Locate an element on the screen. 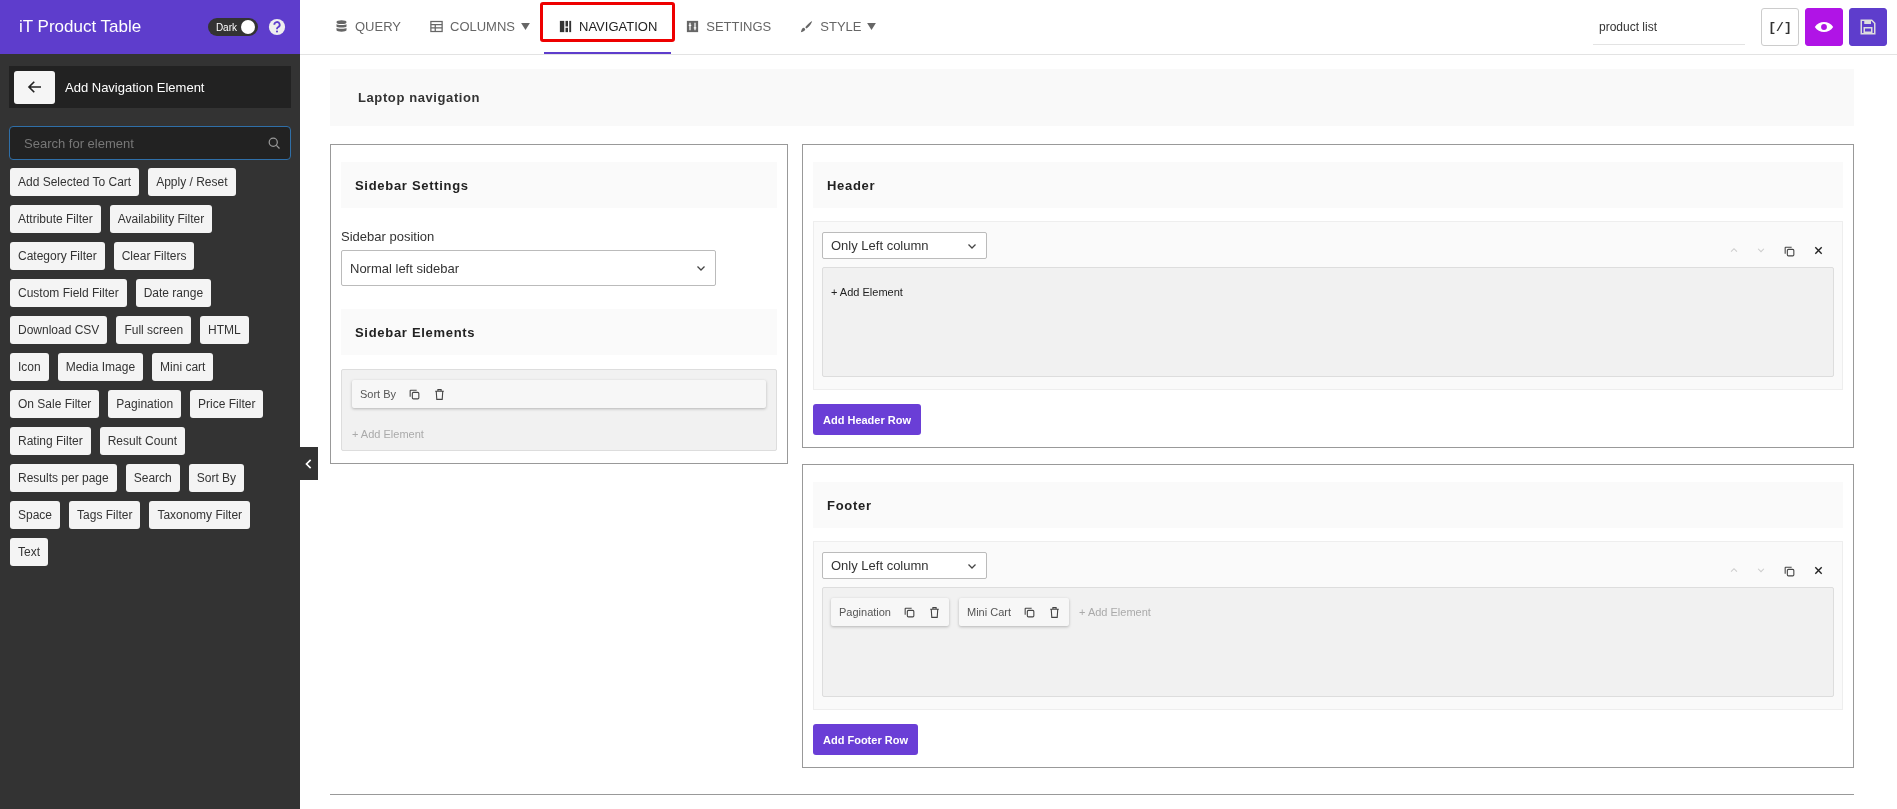 This screenshot has width=1897, height=809. search-field: Search for element is located at coordinates (150, 143).